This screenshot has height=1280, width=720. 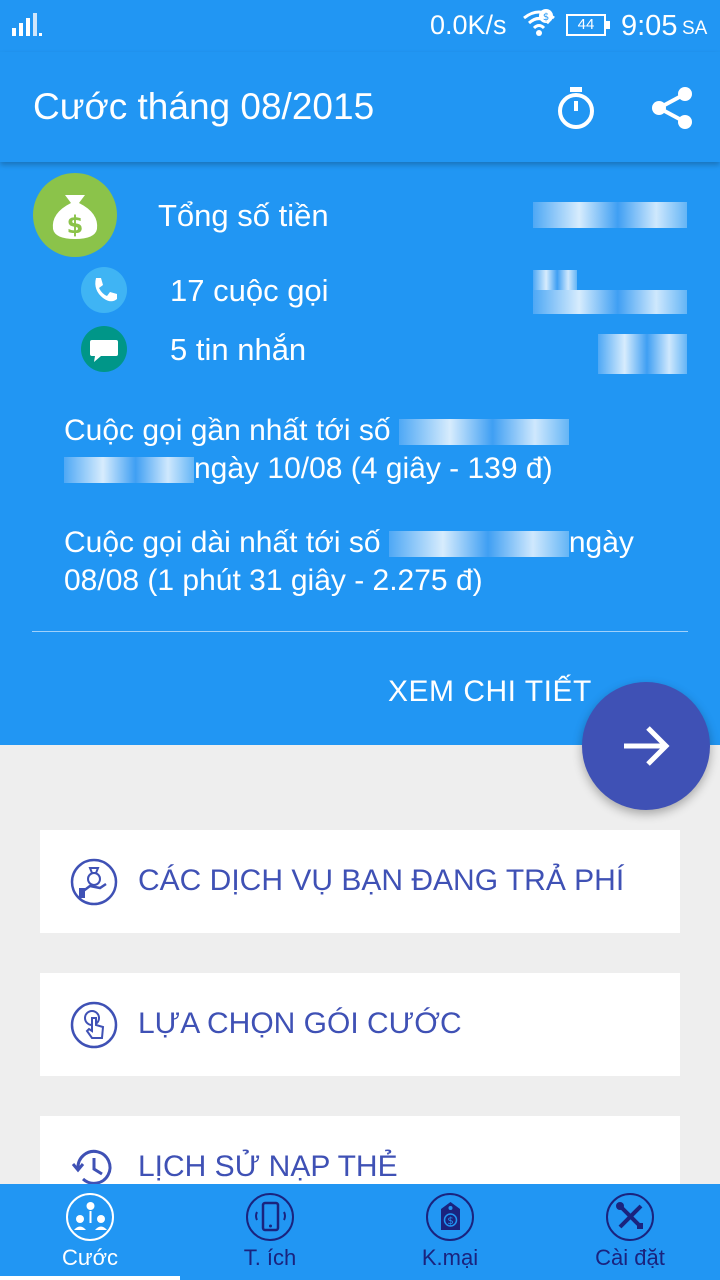 What do you see at coordinates (642, 354) in the screenshot?
I see `messages-amount-value` at bounding box center [642, 354].